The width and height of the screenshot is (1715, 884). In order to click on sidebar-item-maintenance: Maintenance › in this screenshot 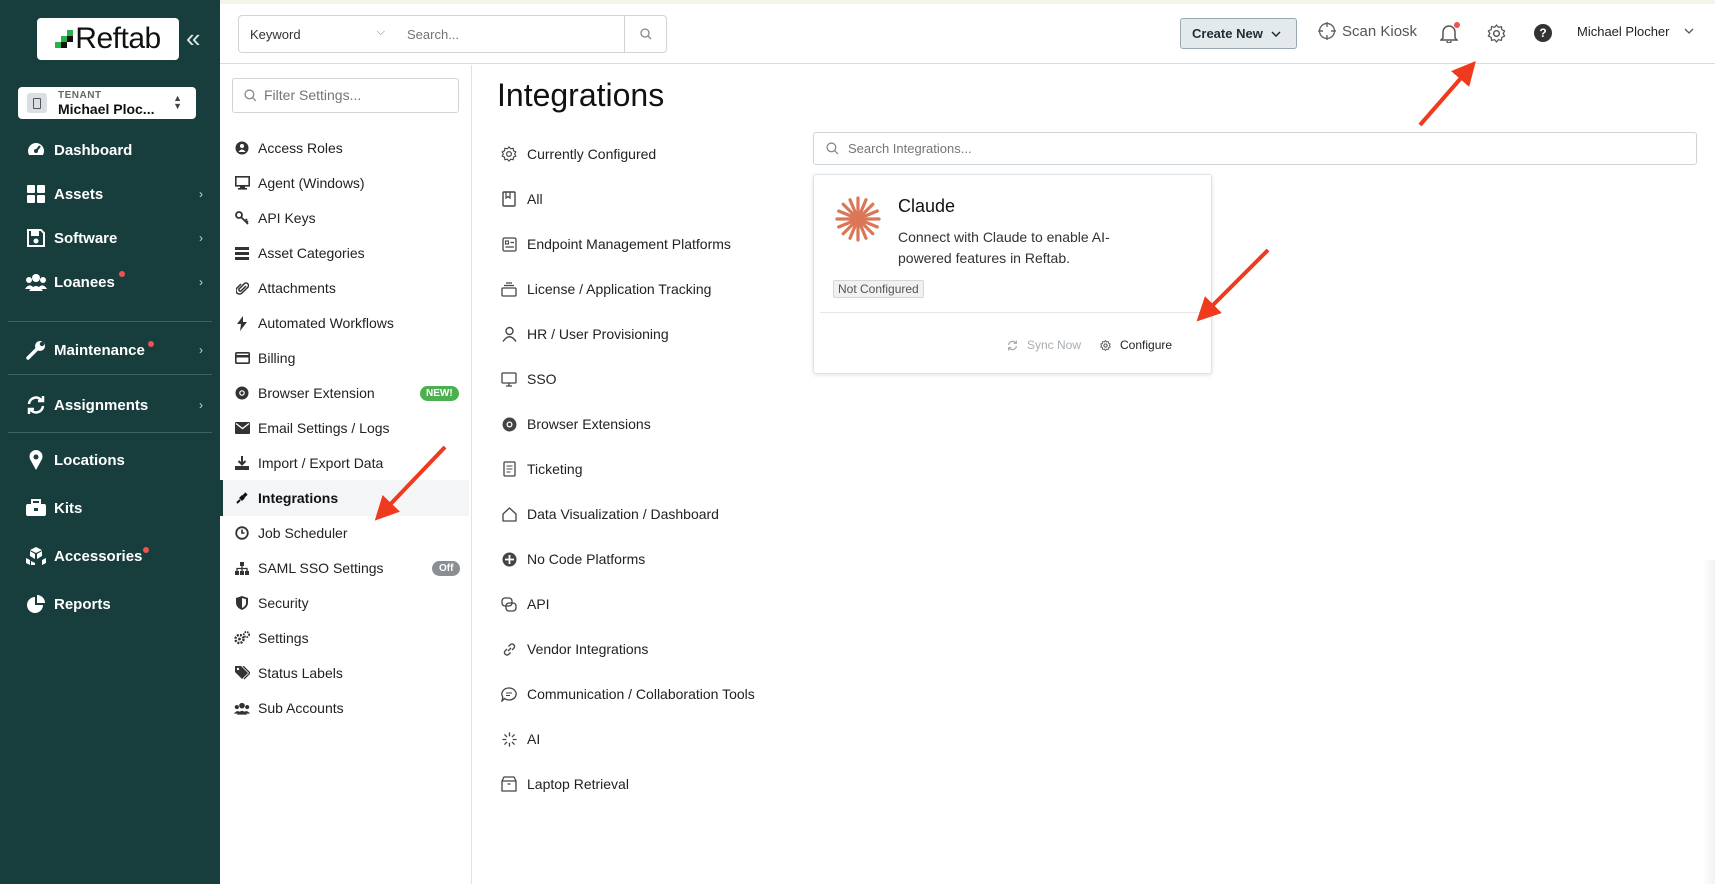, I will do `click(110, 350)`.